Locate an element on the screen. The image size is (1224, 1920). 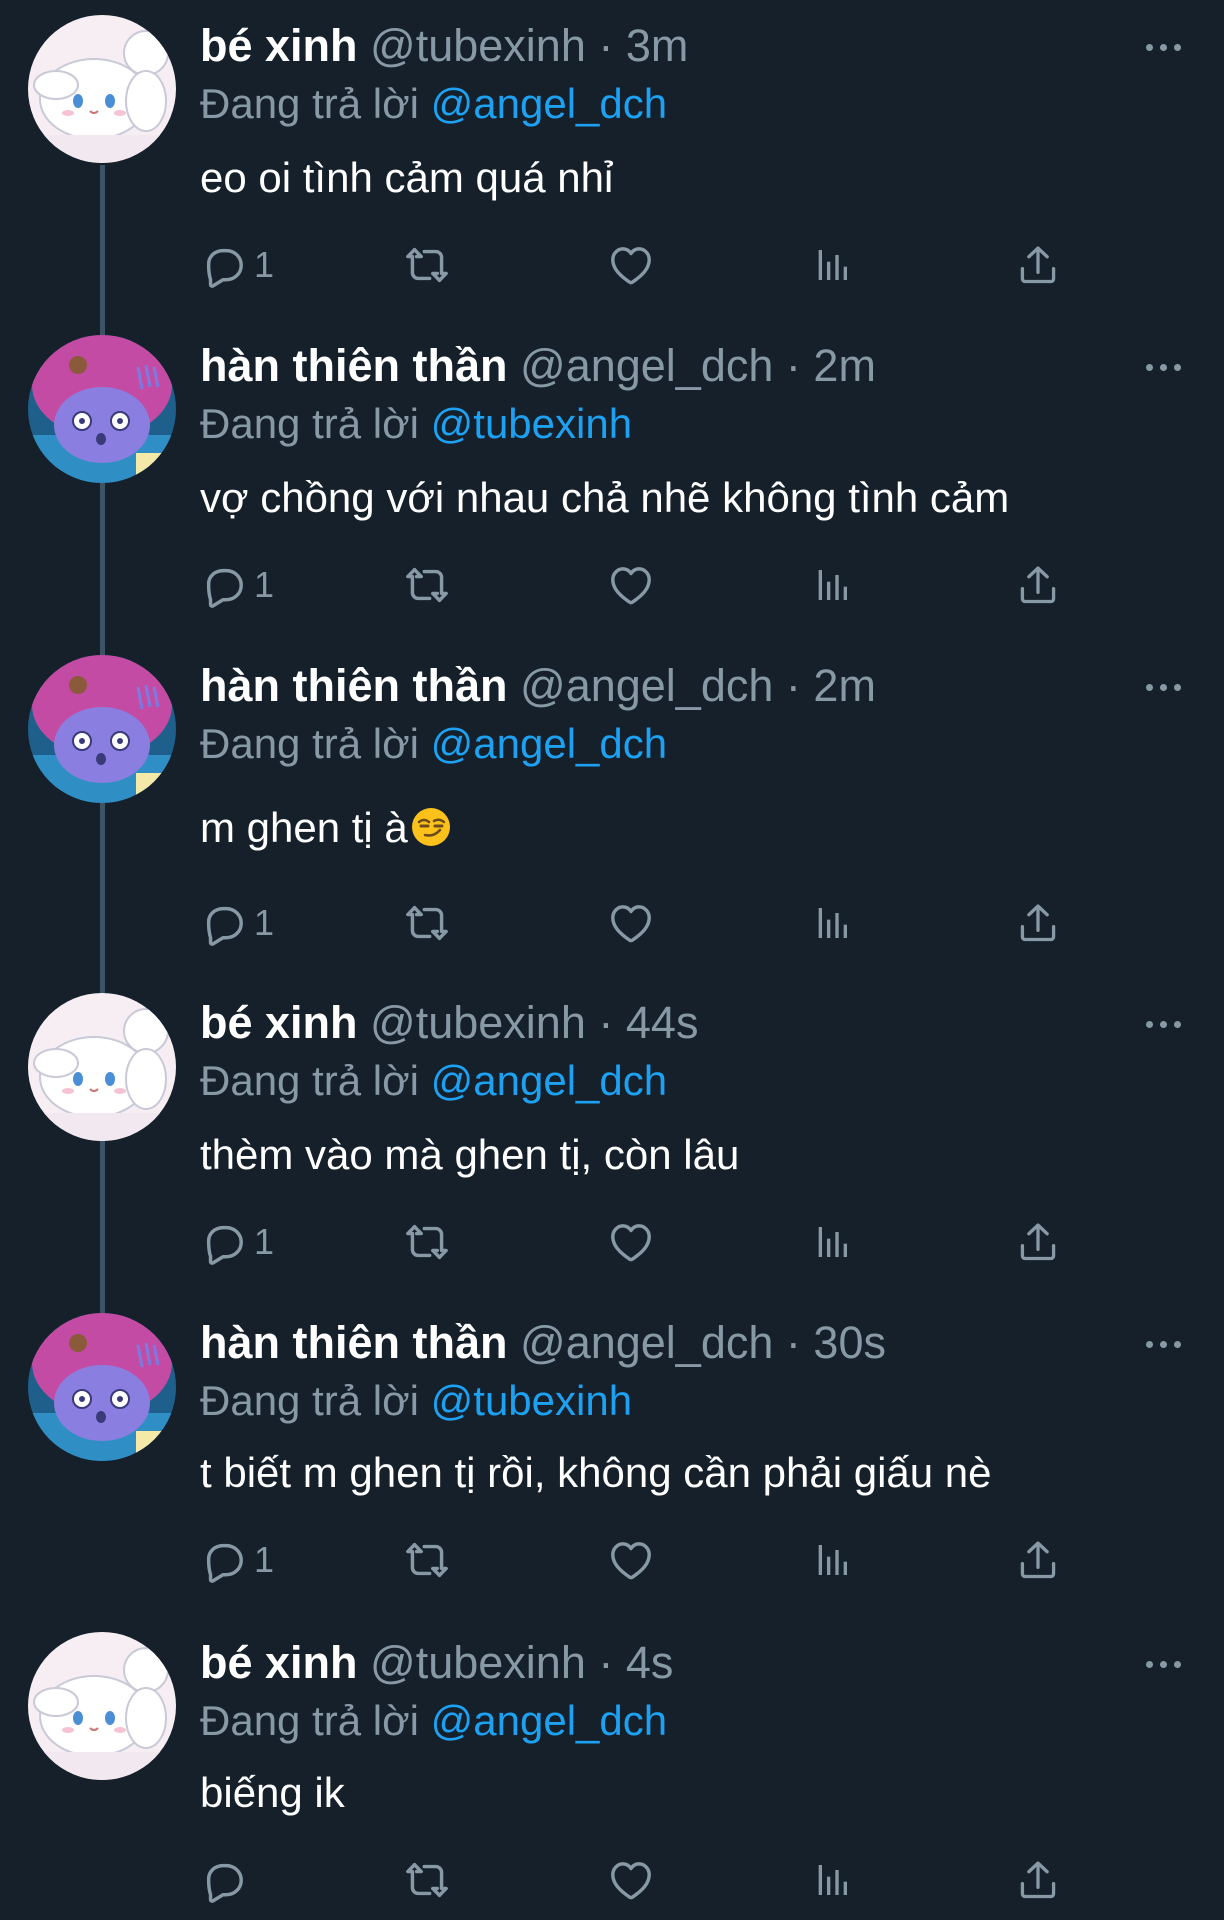
tweet-header: hàn thiên thần @angel_dch · 2m is located at coordinates (538, 366).